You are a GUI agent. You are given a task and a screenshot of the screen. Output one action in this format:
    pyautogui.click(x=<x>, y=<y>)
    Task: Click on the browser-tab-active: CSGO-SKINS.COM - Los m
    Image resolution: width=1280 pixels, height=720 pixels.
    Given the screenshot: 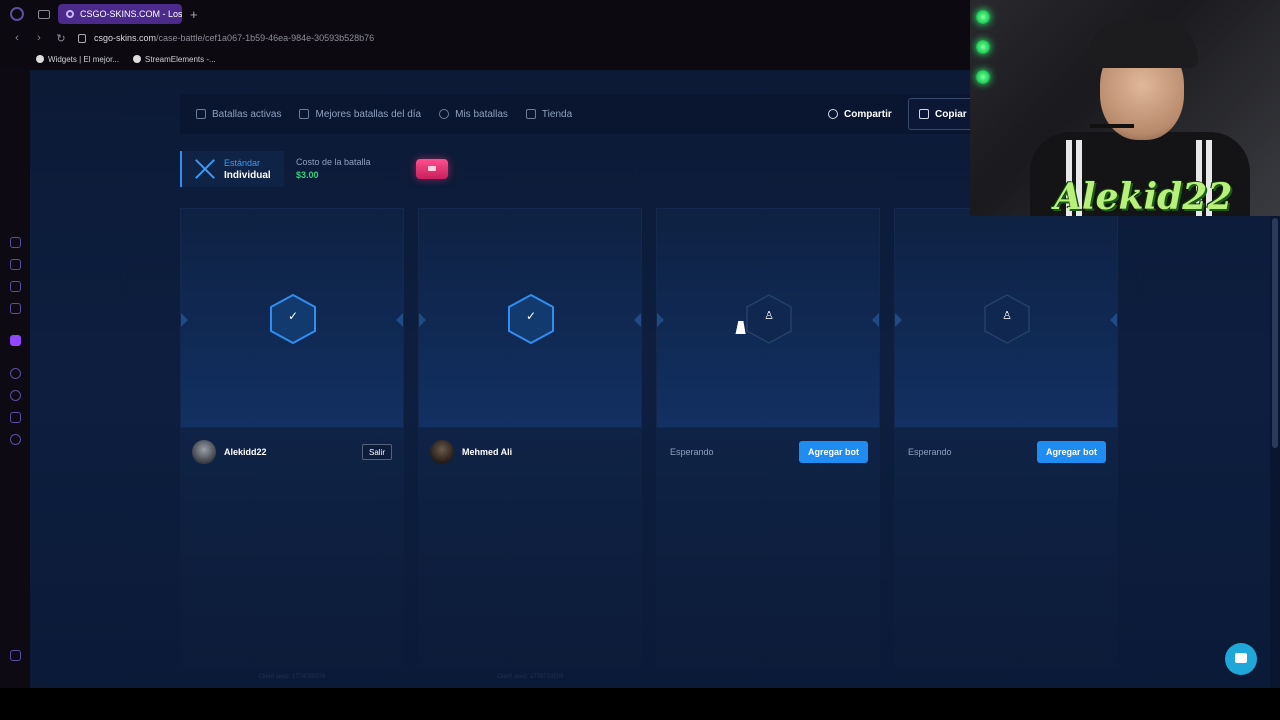 What is the action you would take?
    pyautogui.click(x=120, y=14)
    